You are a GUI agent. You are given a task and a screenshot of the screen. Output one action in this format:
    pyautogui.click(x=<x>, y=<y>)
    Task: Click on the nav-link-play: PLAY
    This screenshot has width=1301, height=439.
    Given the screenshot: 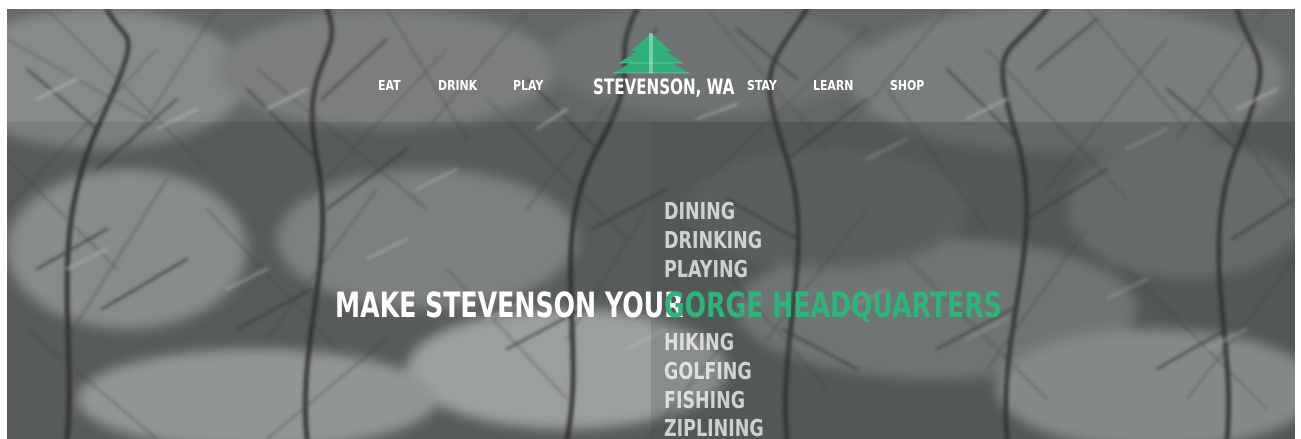 What is the action you would take?
    pyautogui.click(x=528, y=86)
    